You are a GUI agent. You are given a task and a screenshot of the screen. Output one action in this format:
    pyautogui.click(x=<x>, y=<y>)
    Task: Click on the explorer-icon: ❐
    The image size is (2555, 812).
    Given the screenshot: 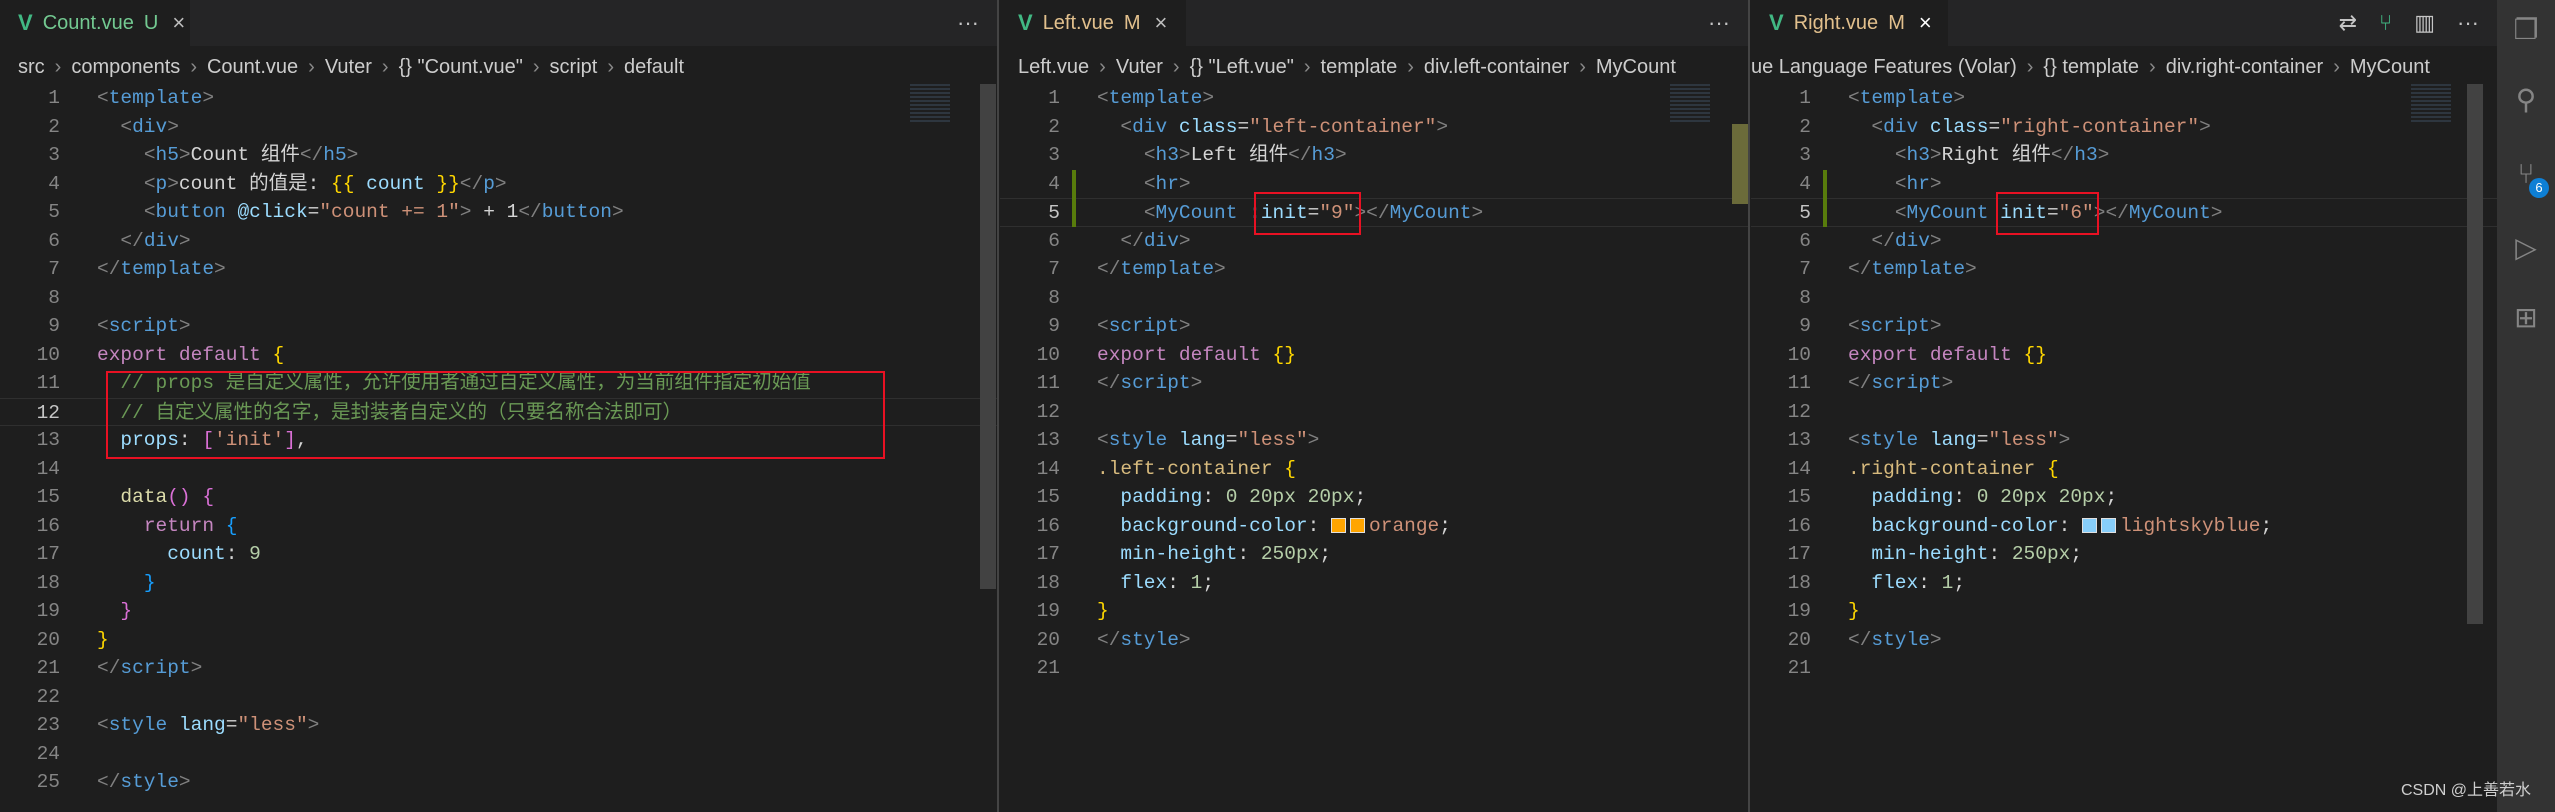 What is the action you would take?
    pyautogui.click(x=2526, y=30)
    